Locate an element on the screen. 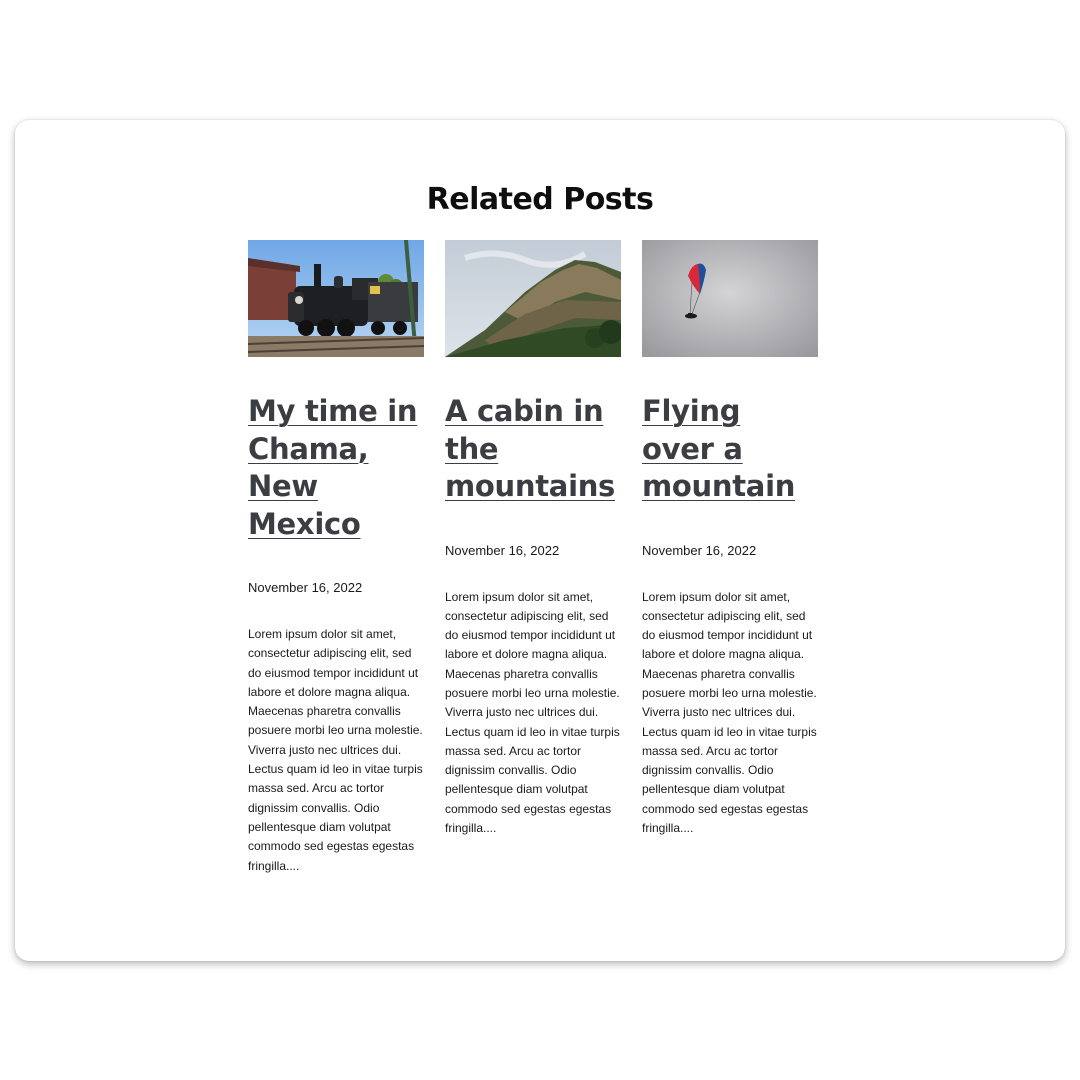 The width and height of the screenshot is (1080, 1080). train-image is located at coordinates (336, 298).